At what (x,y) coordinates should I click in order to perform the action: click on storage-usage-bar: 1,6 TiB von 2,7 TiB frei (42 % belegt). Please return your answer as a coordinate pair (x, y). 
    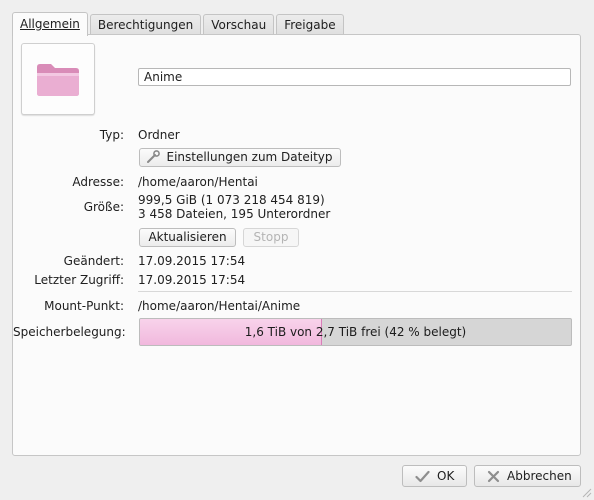
    Looking at the image, I should click on (355, 332).